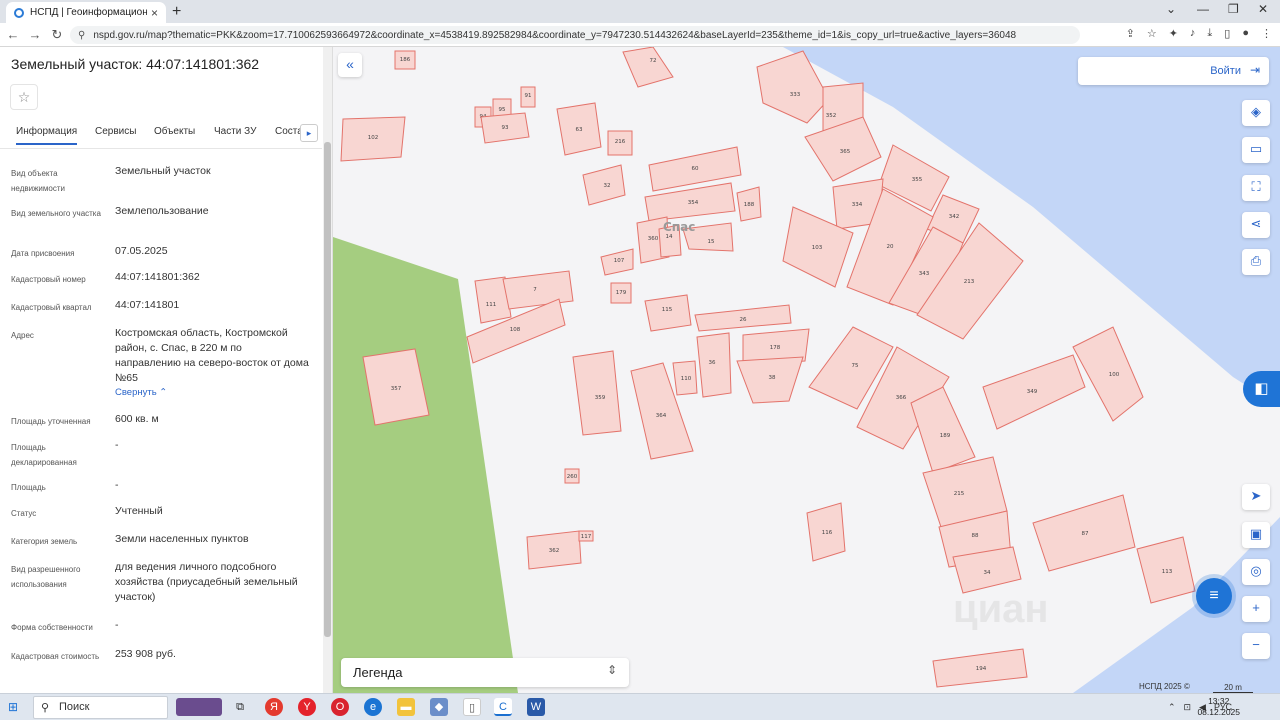  What do you see at coordinates (309, 133) in the screenshot?
I see `chevron-right-icon: ▸` at bounding box center [309, 133].